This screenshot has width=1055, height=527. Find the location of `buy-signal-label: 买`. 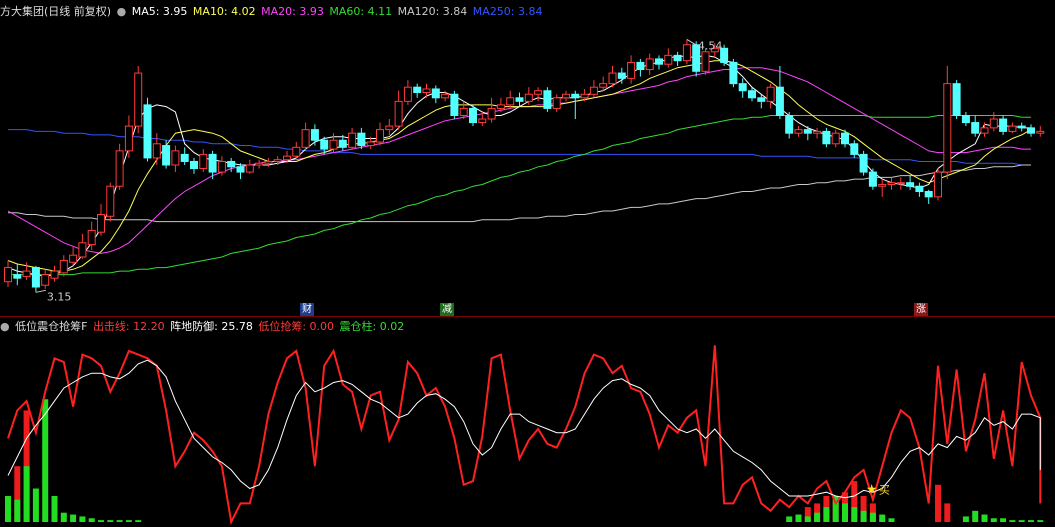

buy-signal-label: 买 is located at coordinates (884, 490).